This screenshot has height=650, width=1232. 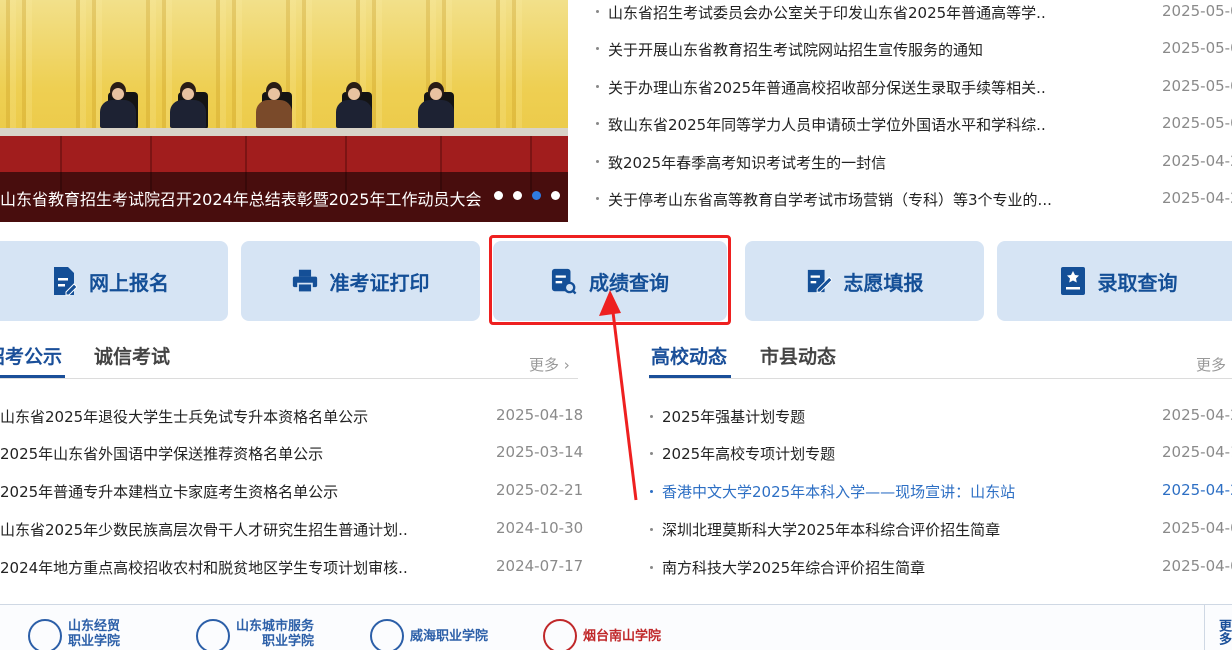 What do you see at coordinates (291, 417) in the screenshot?
I see `list-item: 山东省2025年退役大学生士兵免试专升本资格名单公示 2025-04-18` at bounding box center [291, 417].